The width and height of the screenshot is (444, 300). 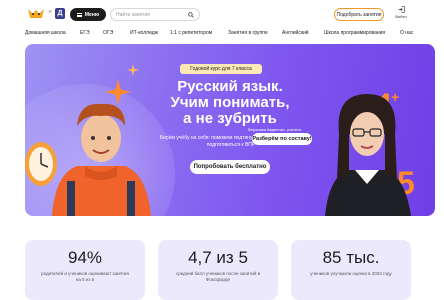 What do you see at coordinates (230, 167) in the screenshot?
I see `try-free-button: Попробовать бесплатно` at bounding box center [230, 167].